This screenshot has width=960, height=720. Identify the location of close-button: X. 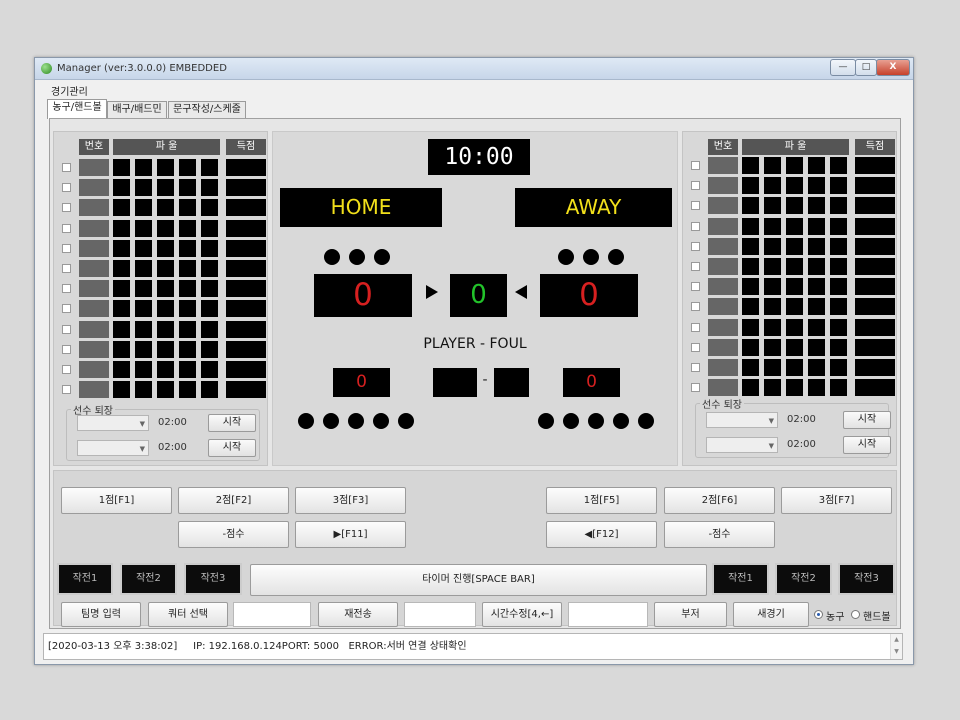
(893, 67).